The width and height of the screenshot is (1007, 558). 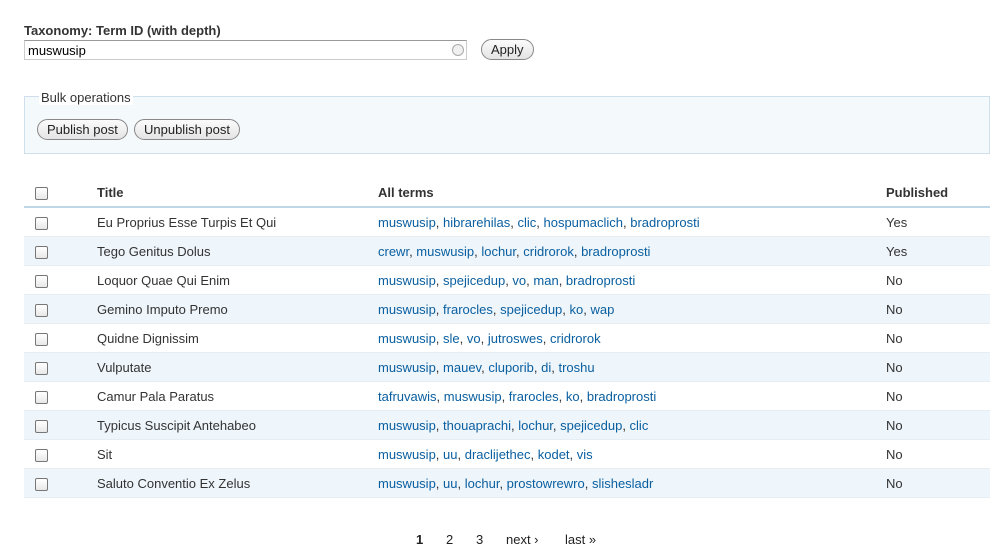 What do you see at coordinates (462, 367) in the screenshot?
I see `term-link: mauev` at bounding box center [462, 367].